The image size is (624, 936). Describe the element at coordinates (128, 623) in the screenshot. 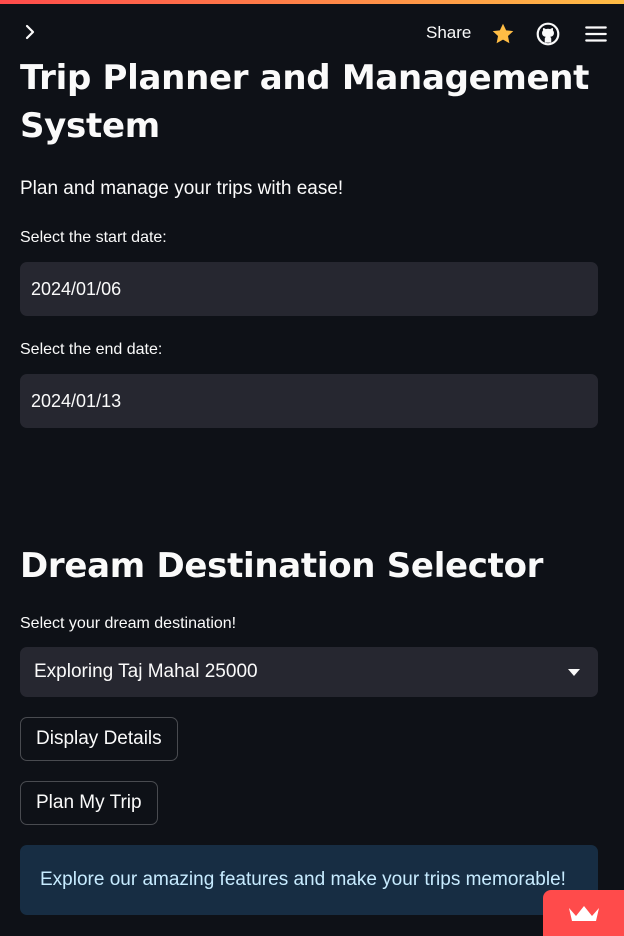

I see `destination-label: Select your dream destination!` at that location.